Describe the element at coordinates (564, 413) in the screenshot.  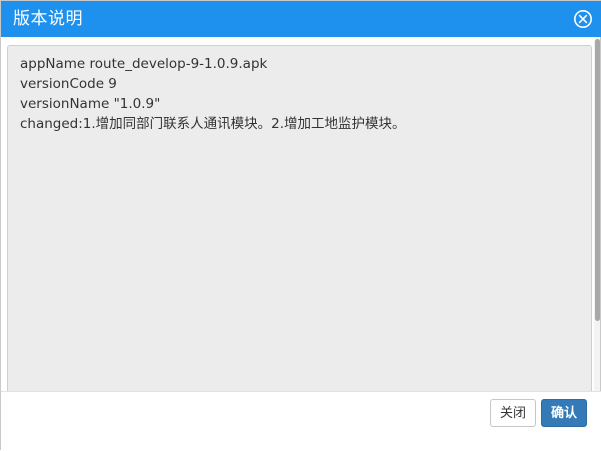
I see `confirm-button: 确认` at that location.